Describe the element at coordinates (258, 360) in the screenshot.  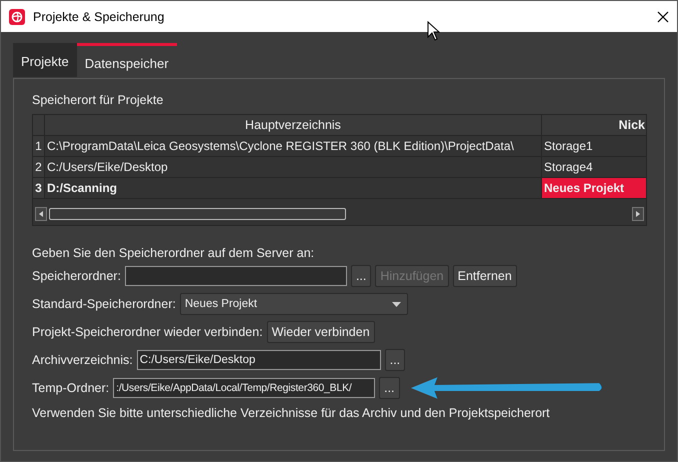
I see `archive-field: C:/Users/Eike/Desktop` at that location.